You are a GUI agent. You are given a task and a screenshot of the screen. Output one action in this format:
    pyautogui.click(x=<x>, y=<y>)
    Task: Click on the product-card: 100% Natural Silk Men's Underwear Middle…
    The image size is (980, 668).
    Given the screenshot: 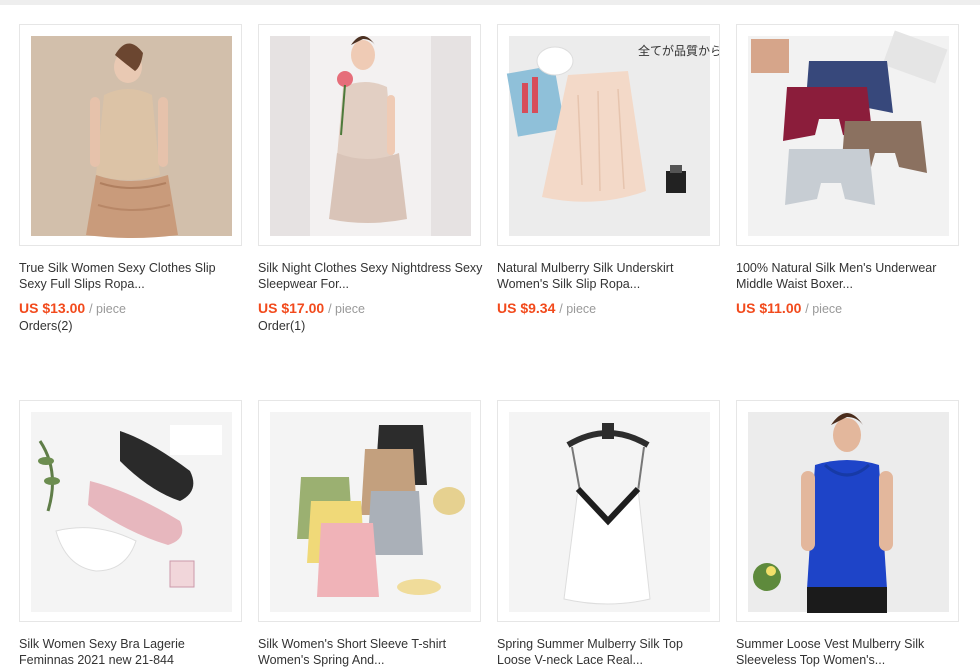 What is the action you would take?
    pyautogui.click(x=848, y=184)
    